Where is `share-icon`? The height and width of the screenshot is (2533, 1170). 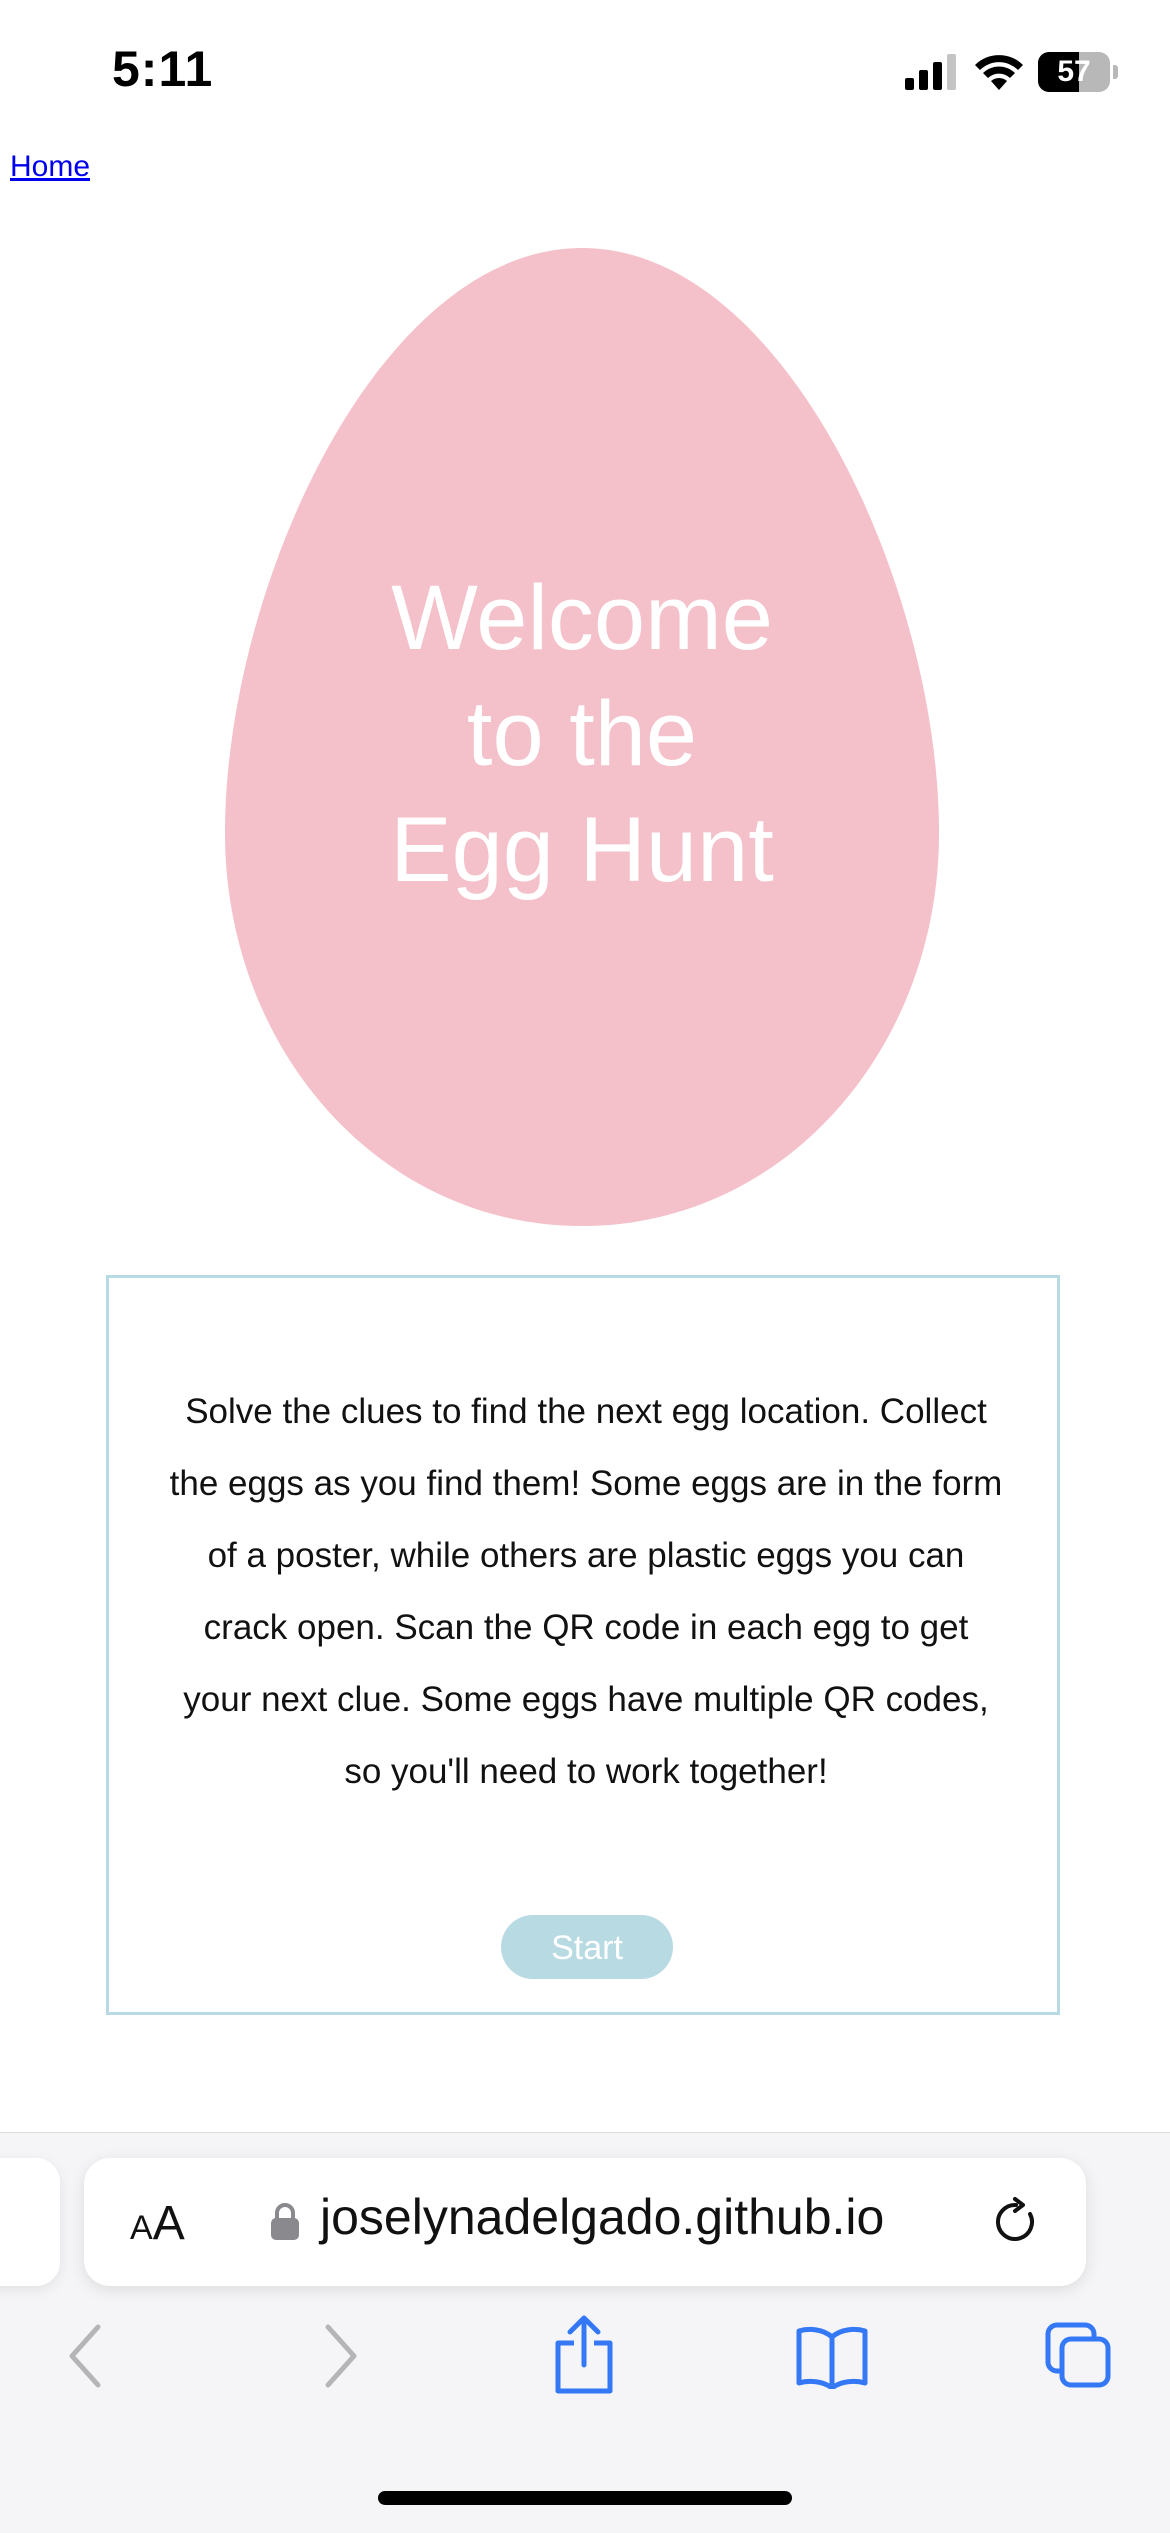 share-icon is located at coordinates (584, 2355).